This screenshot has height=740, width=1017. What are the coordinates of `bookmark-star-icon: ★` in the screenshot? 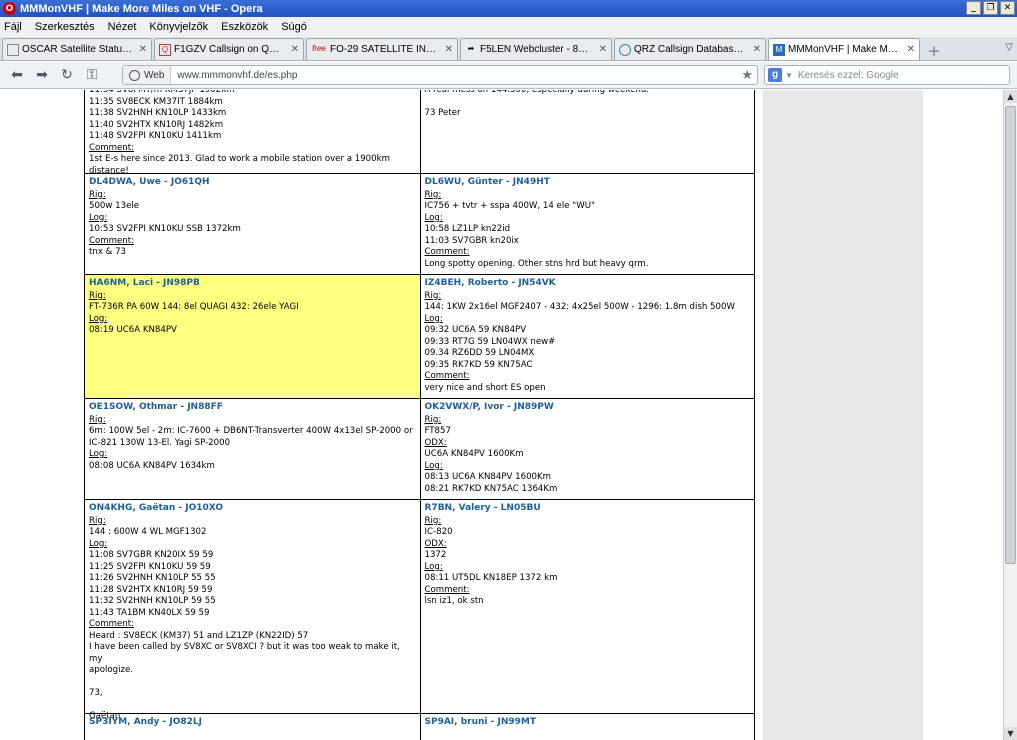 It's located at (747, 75).